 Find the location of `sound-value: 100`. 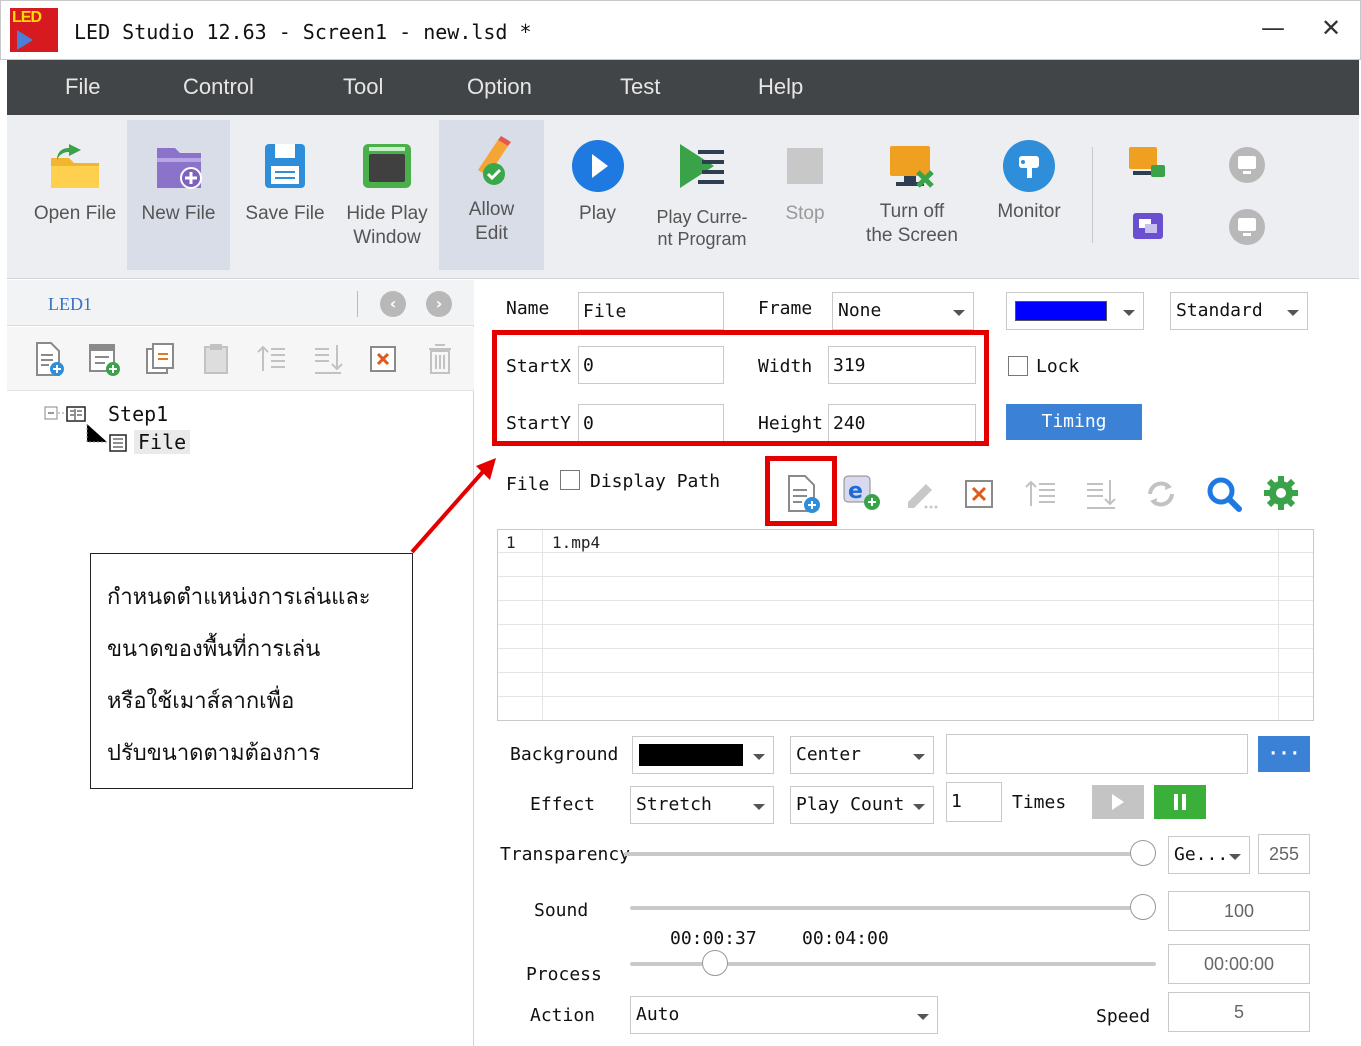

sound-value: 100 is located at coordinates (1239, 911).